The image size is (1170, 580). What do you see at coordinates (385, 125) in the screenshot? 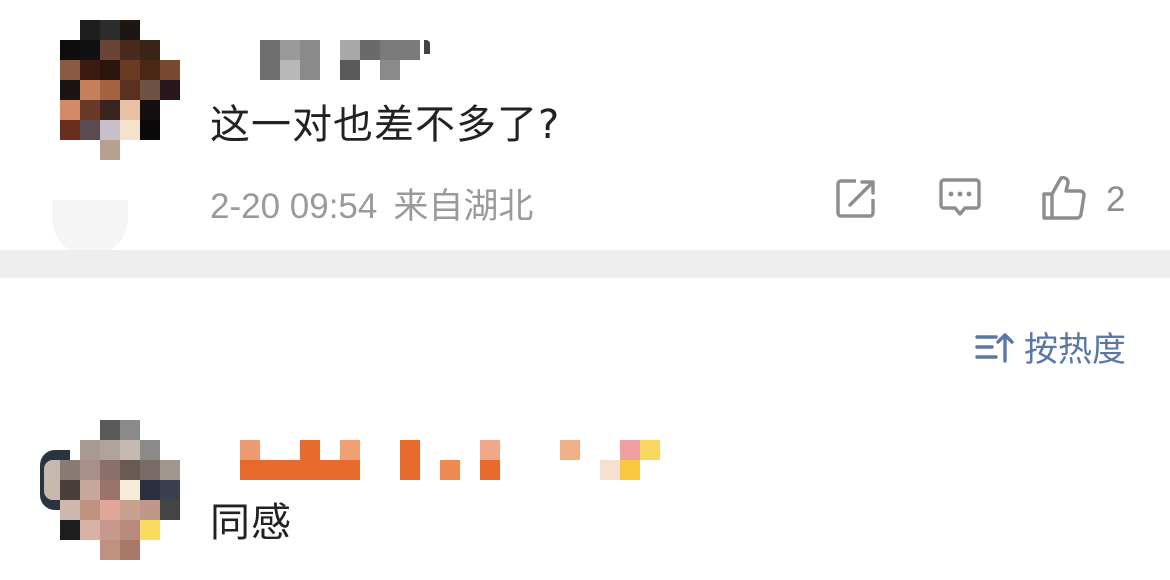
I see `comment-text: 这一对也差不多了?` at bounding box center [385, 125].